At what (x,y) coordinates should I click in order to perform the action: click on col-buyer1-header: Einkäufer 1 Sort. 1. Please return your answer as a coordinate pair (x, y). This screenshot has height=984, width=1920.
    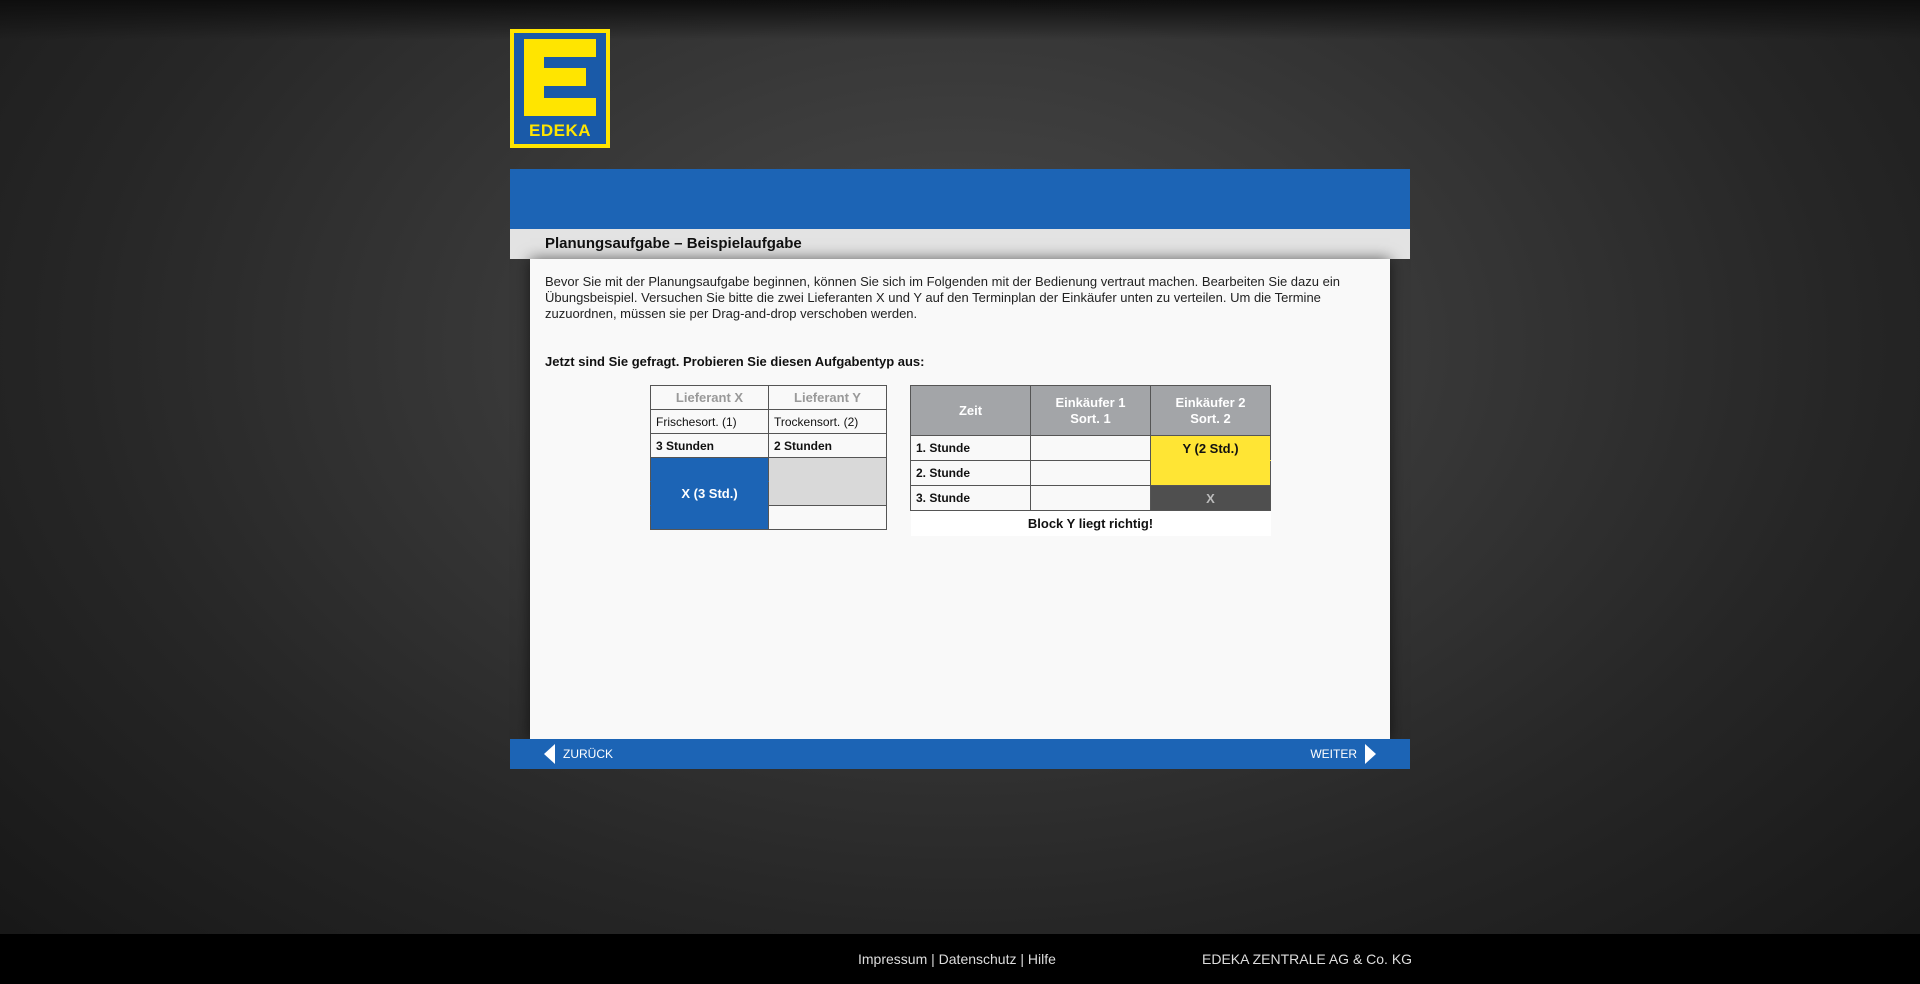
    Looking at the image, I should click on (1090, 410).